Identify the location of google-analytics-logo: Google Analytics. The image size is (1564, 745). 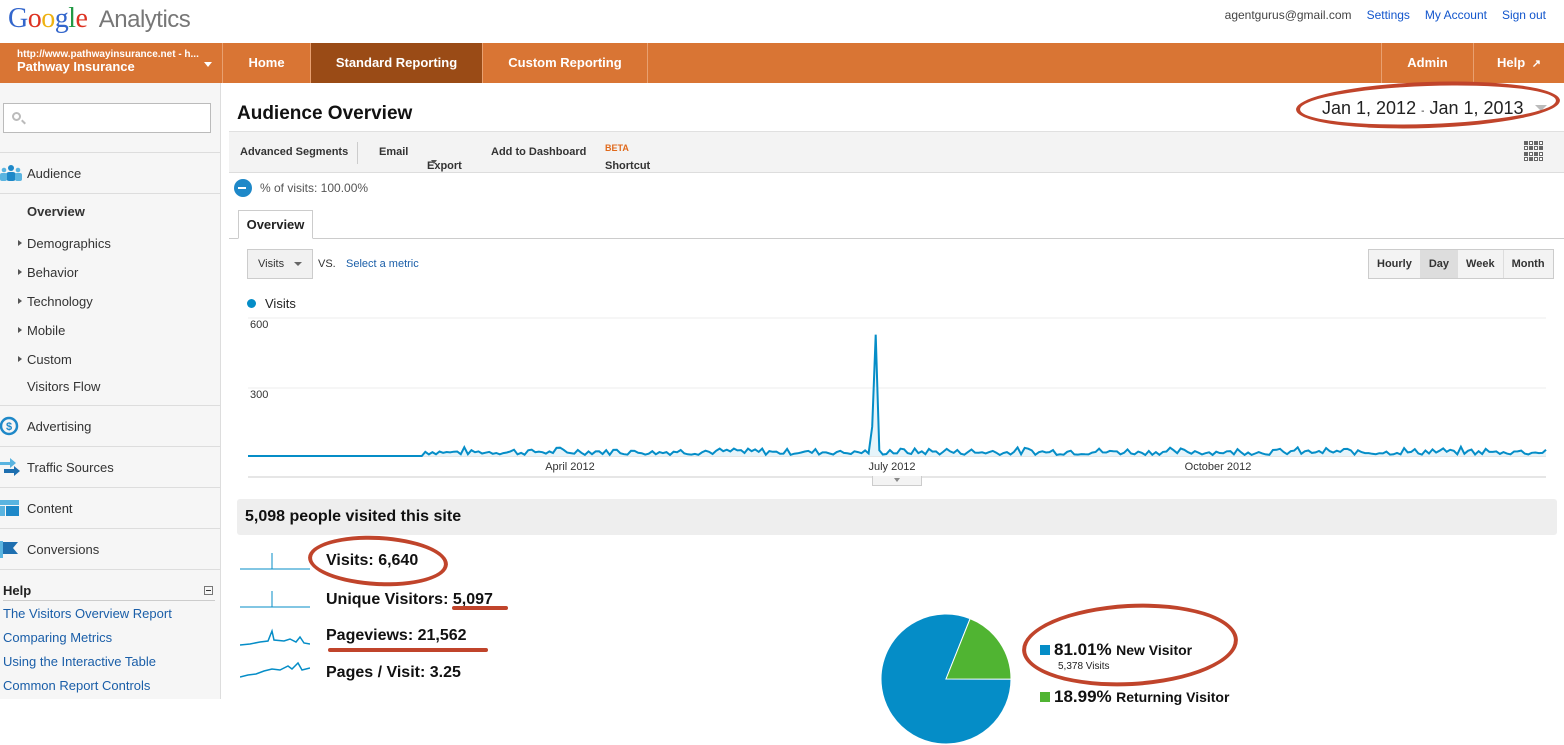
(99, 18).